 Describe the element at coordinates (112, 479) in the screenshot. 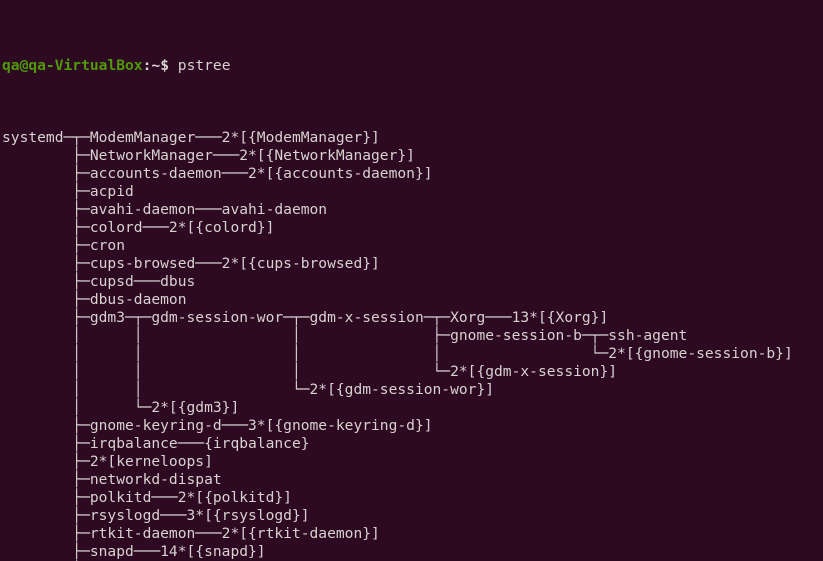

I see `pstree-line: ├─networkd-dispat` at that location.